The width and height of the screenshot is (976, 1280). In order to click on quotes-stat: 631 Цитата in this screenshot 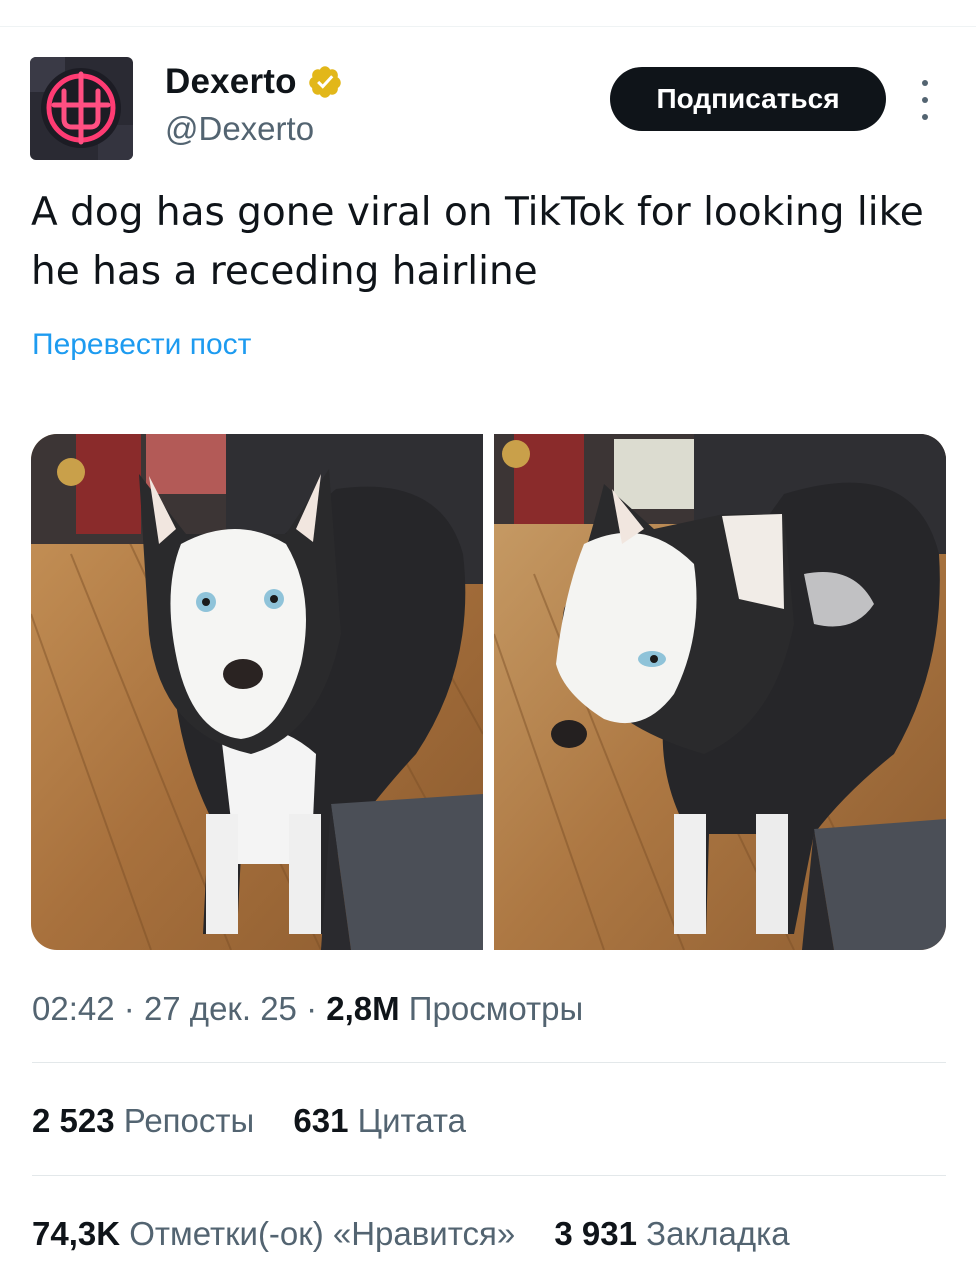, I will do `click(379, 1120)`.